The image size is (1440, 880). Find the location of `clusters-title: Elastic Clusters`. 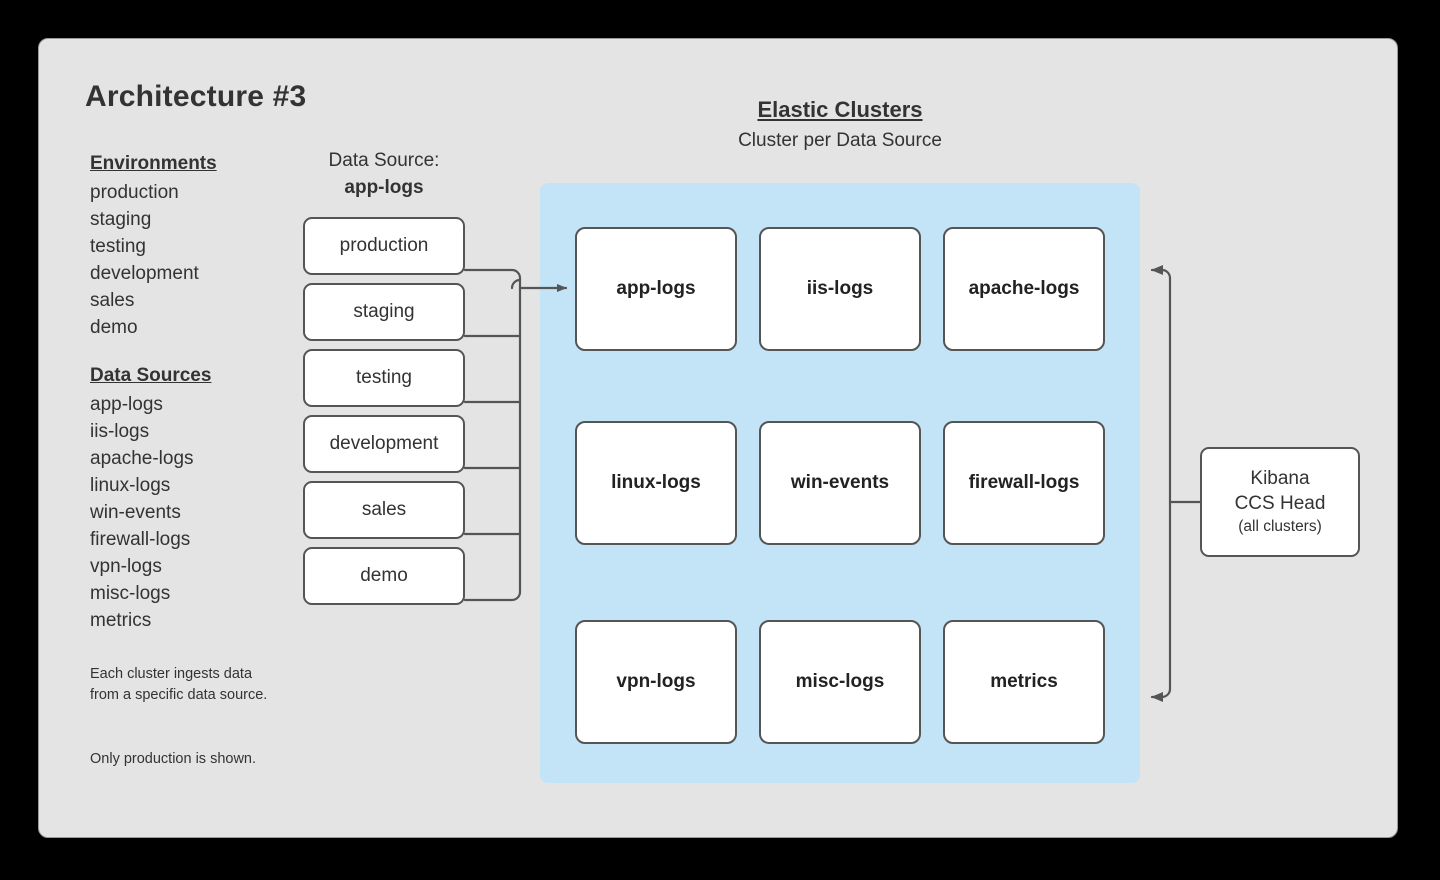

clusters-title: Elastic Clusters is located at coordinates (840, 109).